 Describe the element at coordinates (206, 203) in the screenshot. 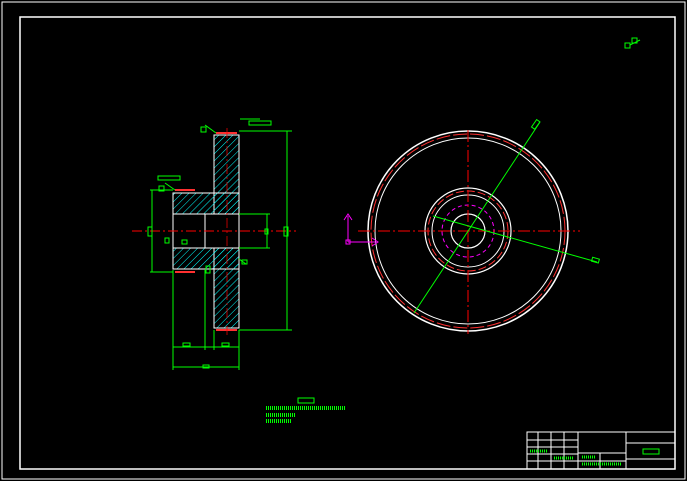

I see `hub-hatch-top` at that location.